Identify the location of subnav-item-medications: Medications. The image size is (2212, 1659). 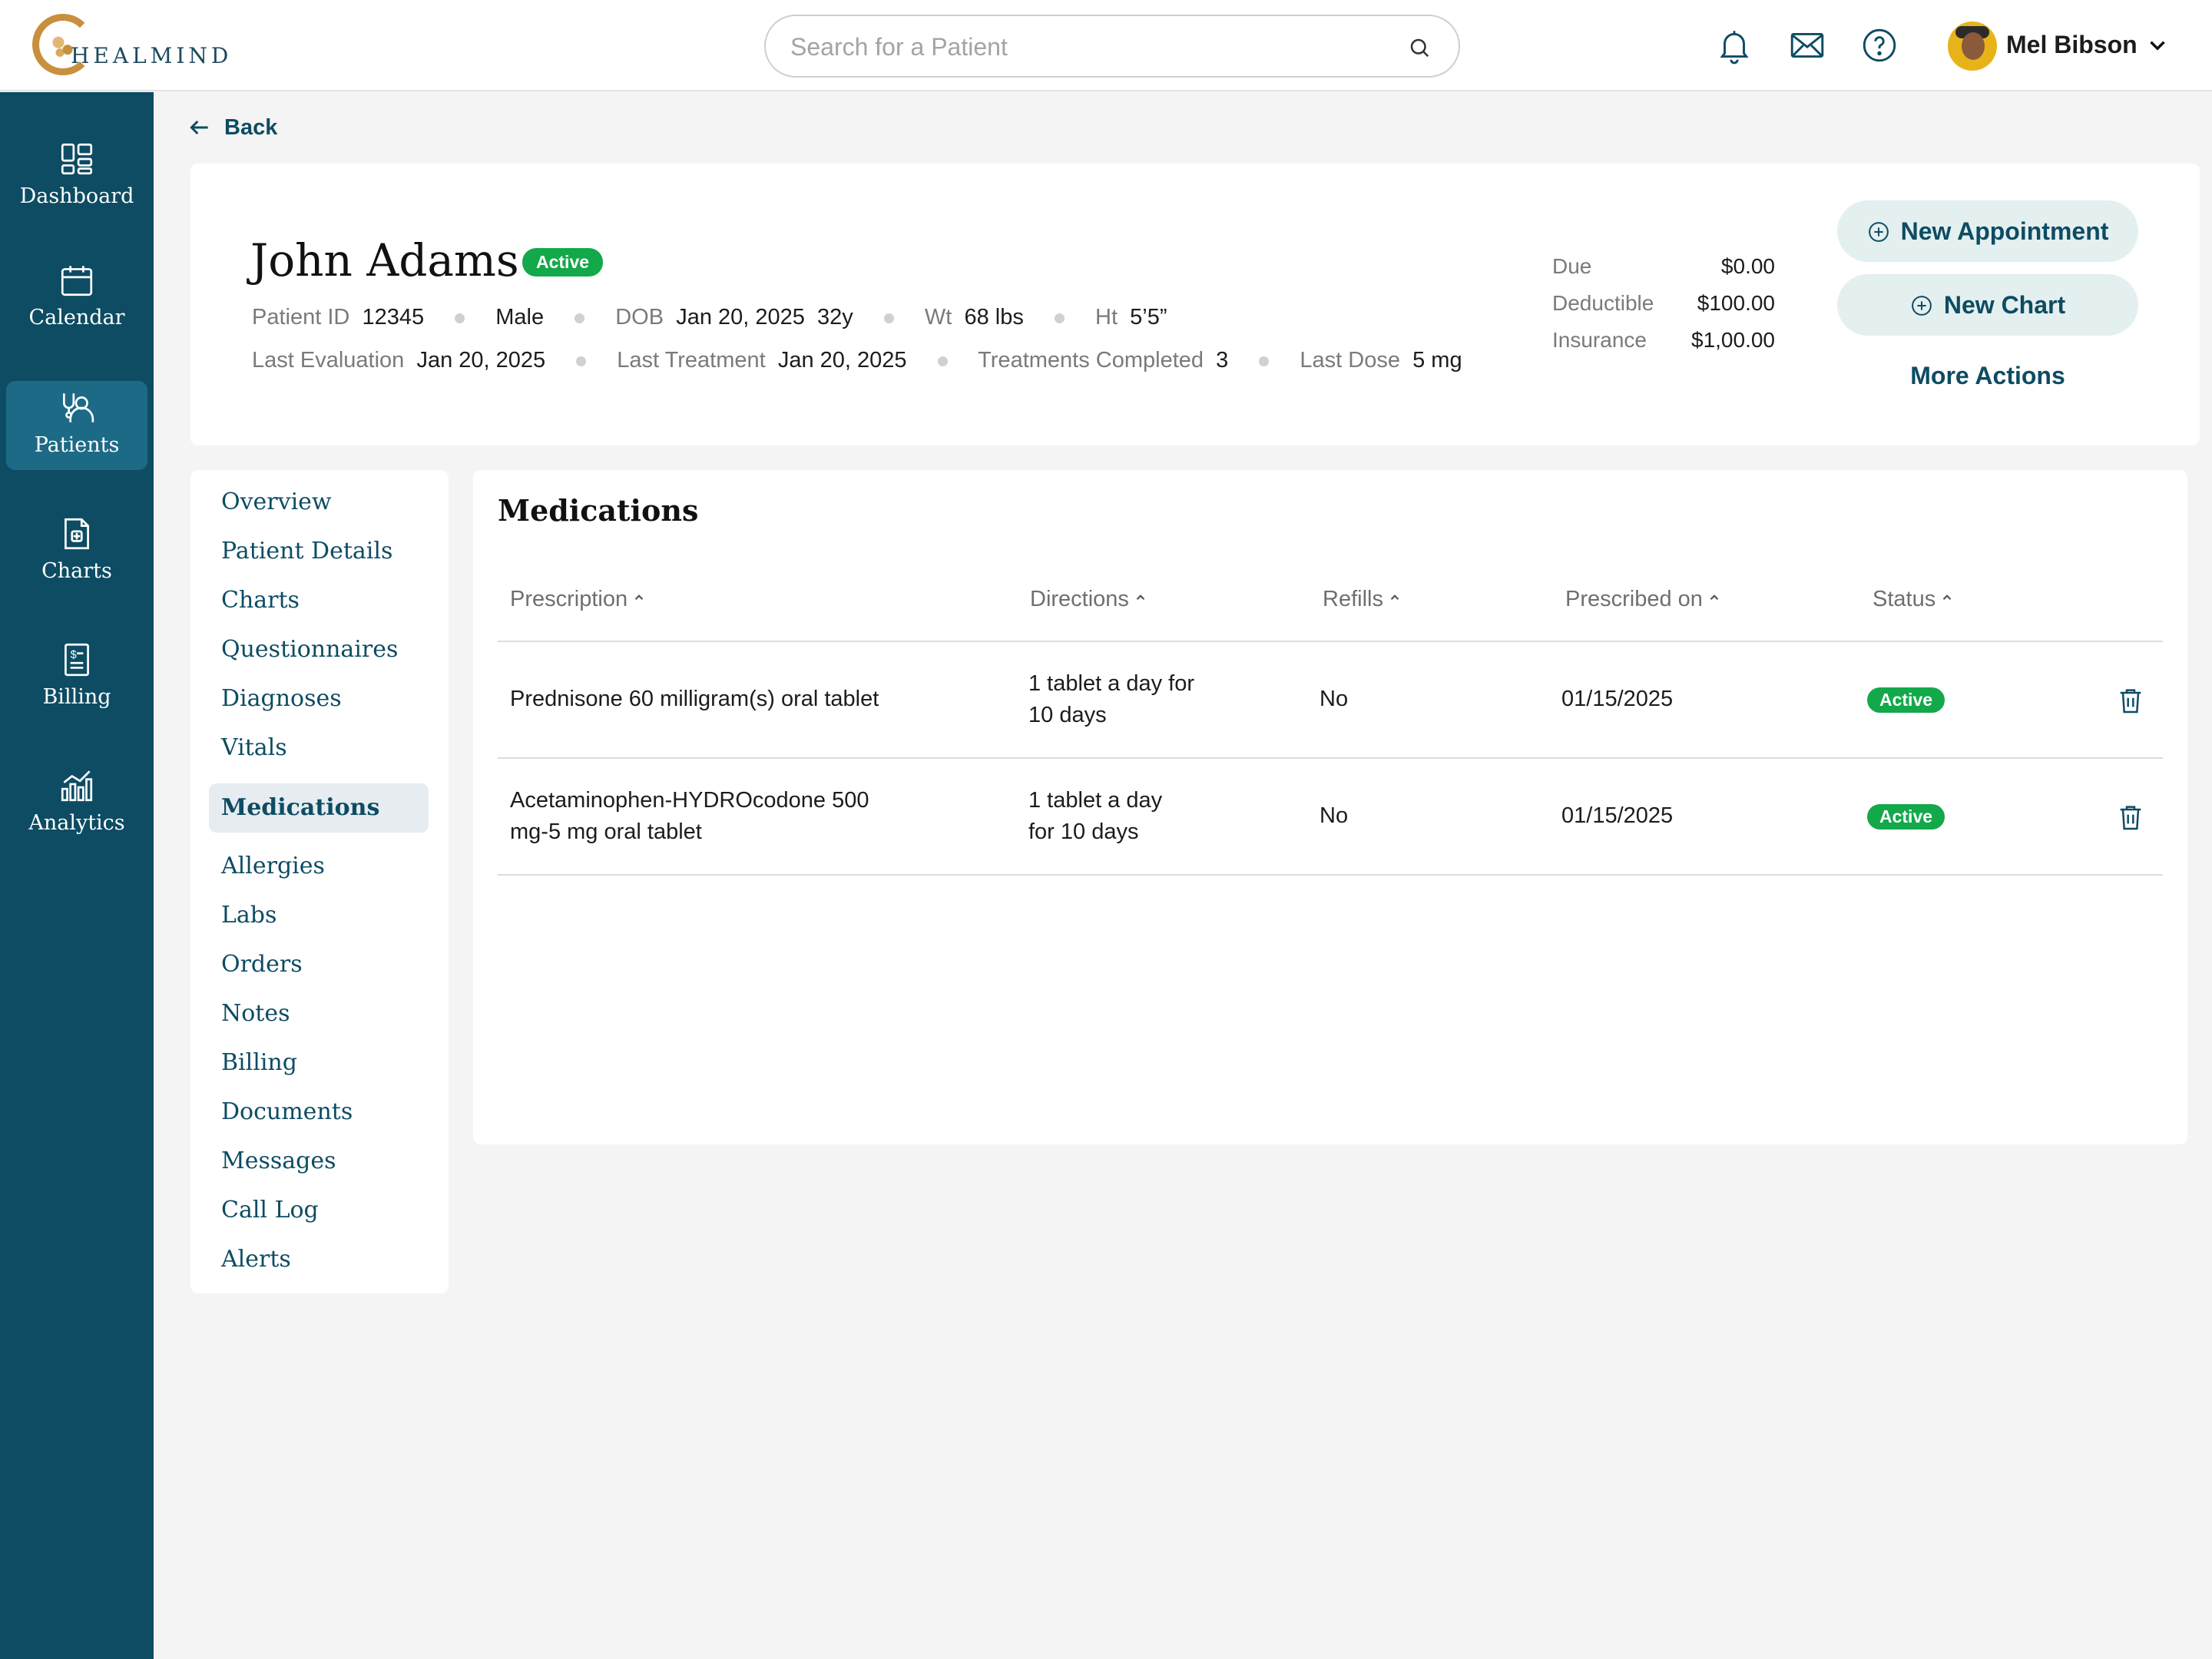
(319, 808).